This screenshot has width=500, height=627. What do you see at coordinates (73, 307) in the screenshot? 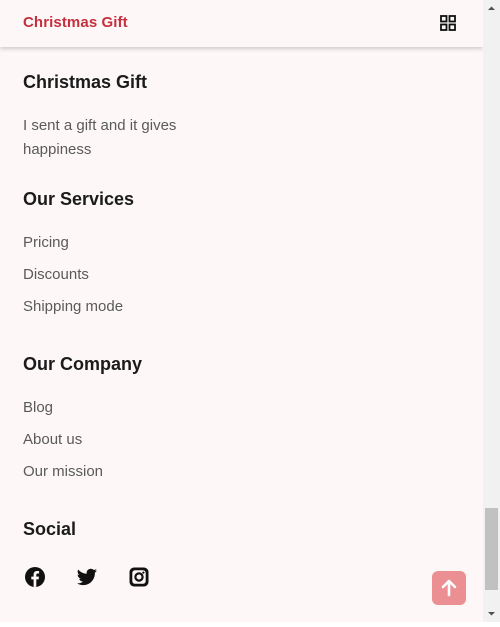
I see `link-shipping-mode: Shipping mode` at bounding box center [73, 307].